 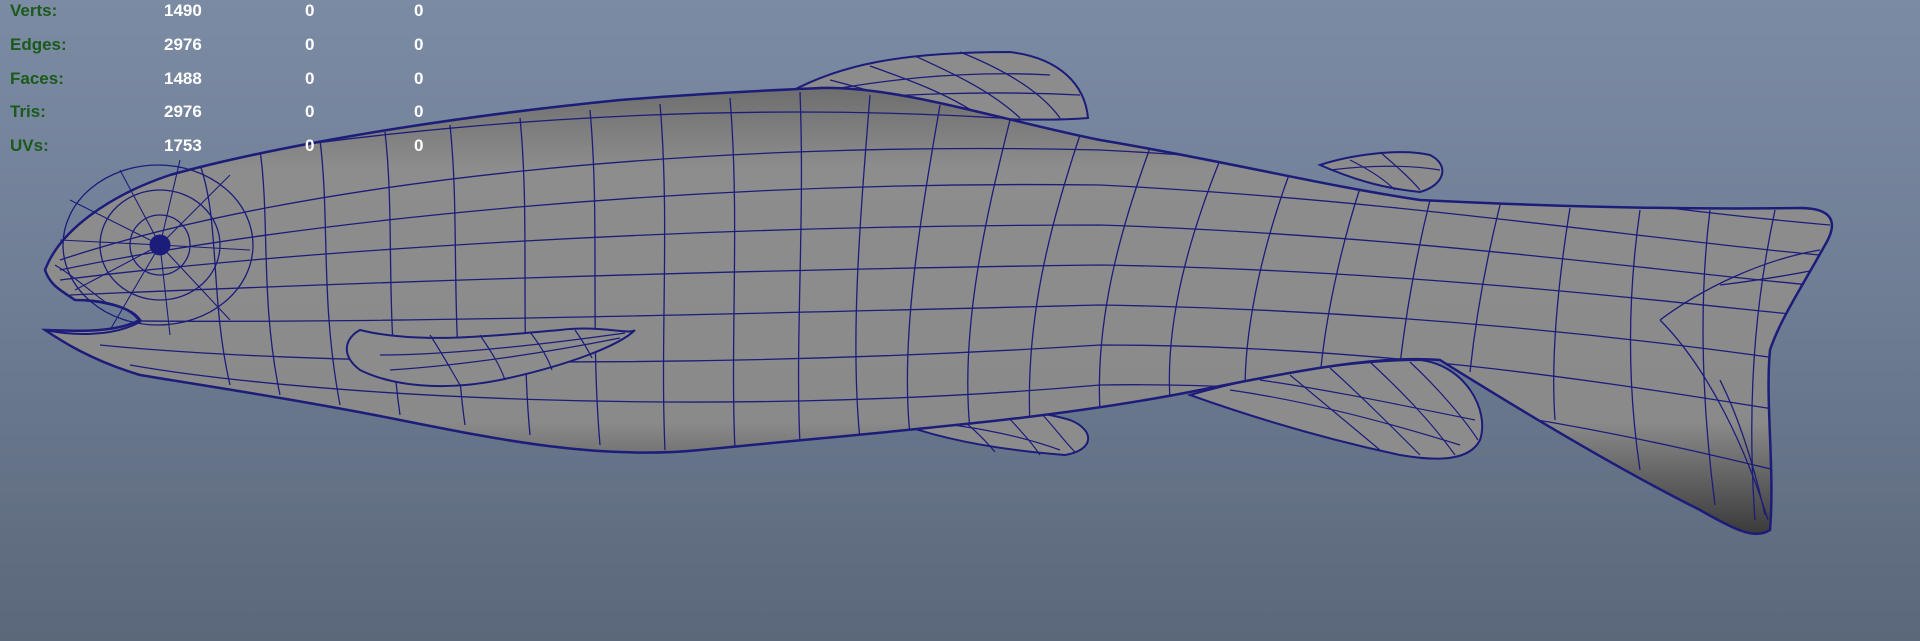 What do you see at coordinates (37, 78) in the screenshot?
I see `hud-label: Faces:` at bounding box center [37, 78].